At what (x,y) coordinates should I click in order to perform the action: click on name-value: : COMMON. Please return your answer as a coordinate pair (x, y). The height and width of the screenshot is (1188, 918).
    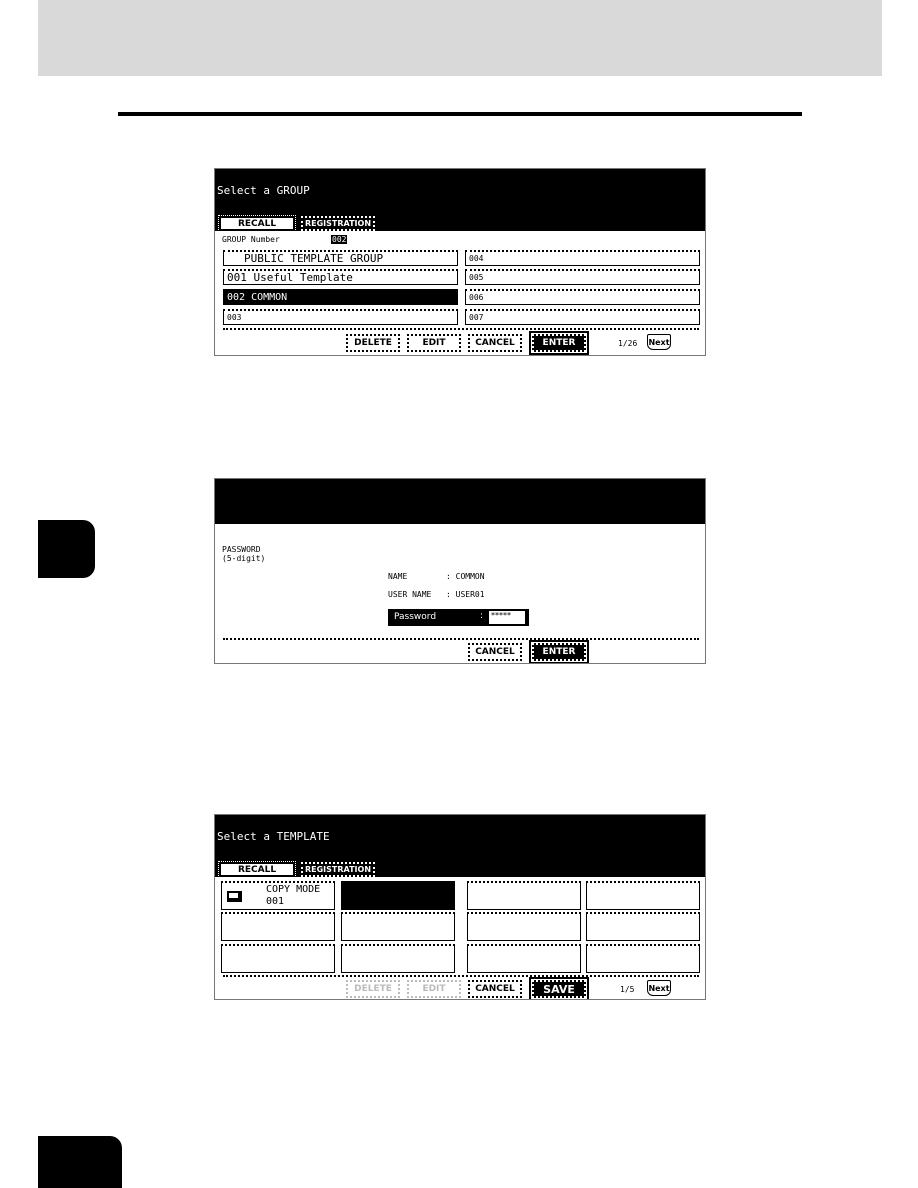
    Looking at the image, I should click on (465, 576).